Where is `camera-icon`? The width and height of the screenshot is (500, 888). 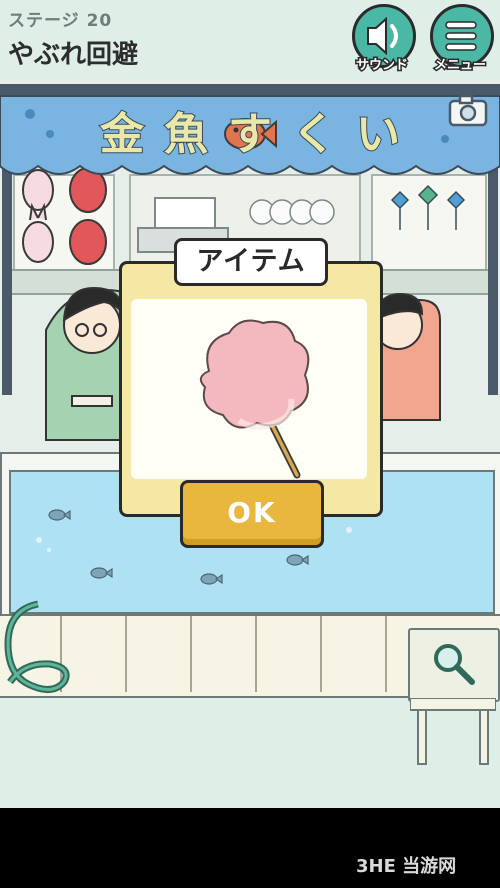
camera-icon is located at coordinates (468, 110).